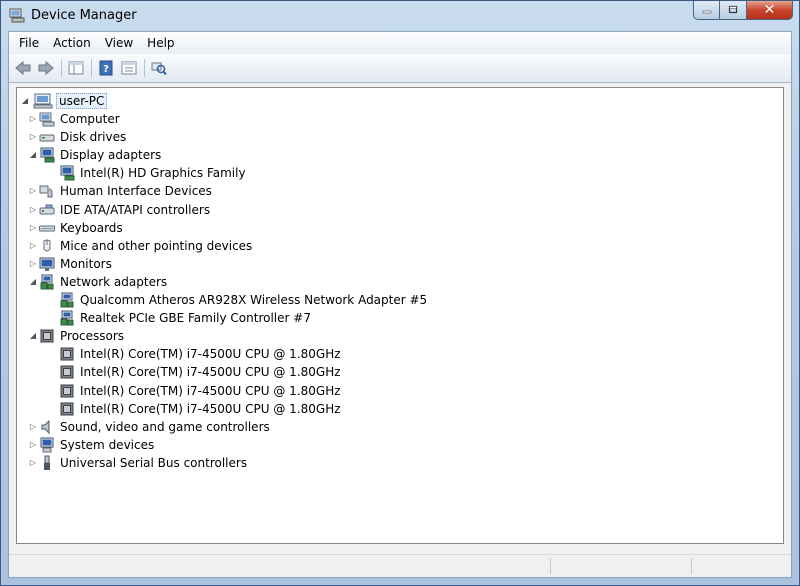 Image resolution: width=800 pixels, height=586 pixels. I want to click on window-title: Device Manager, so click(84, 15).